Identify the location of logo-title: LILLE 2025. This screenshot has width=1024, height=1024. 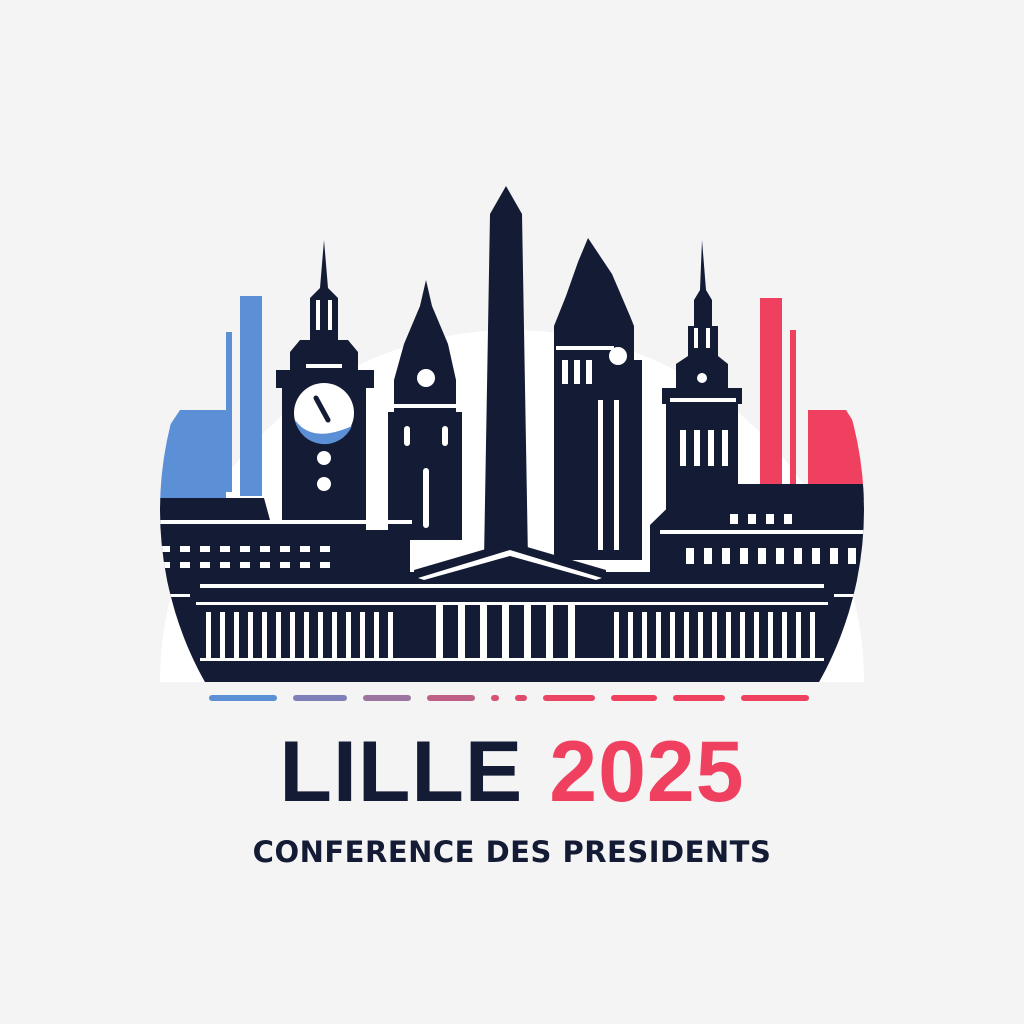
(512, 772).